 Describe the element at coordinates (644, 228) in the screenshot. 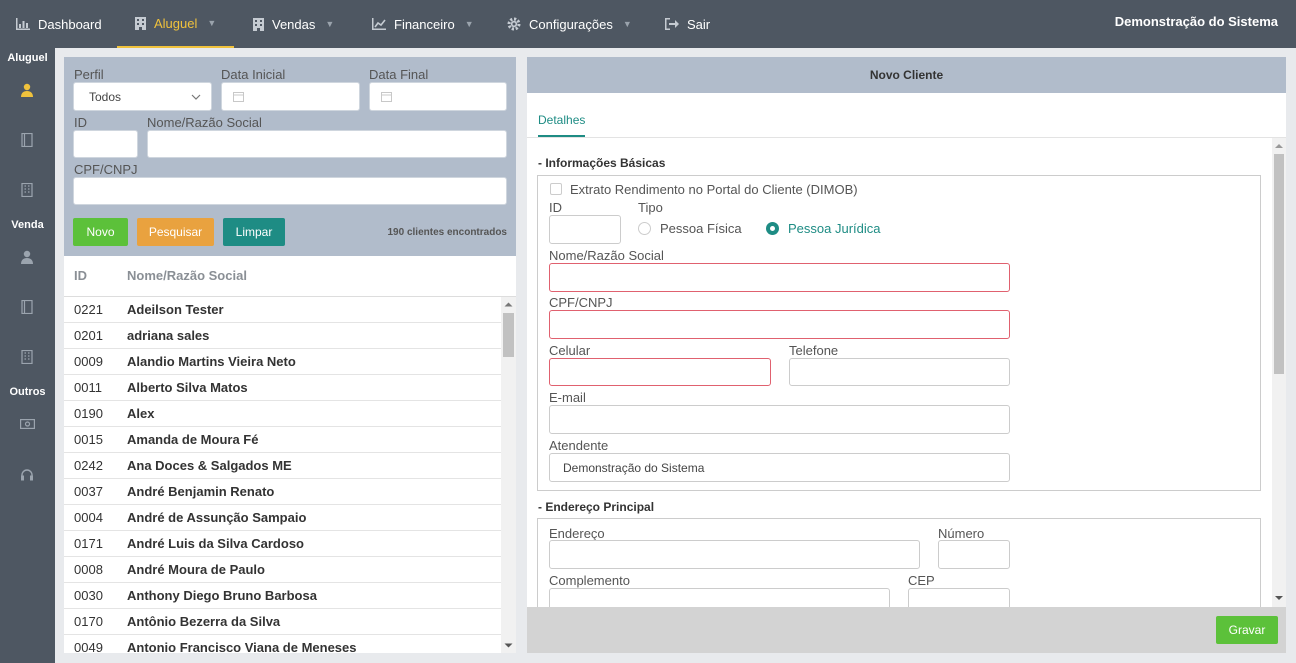

I see `tipo-fisica-radio` at that location.